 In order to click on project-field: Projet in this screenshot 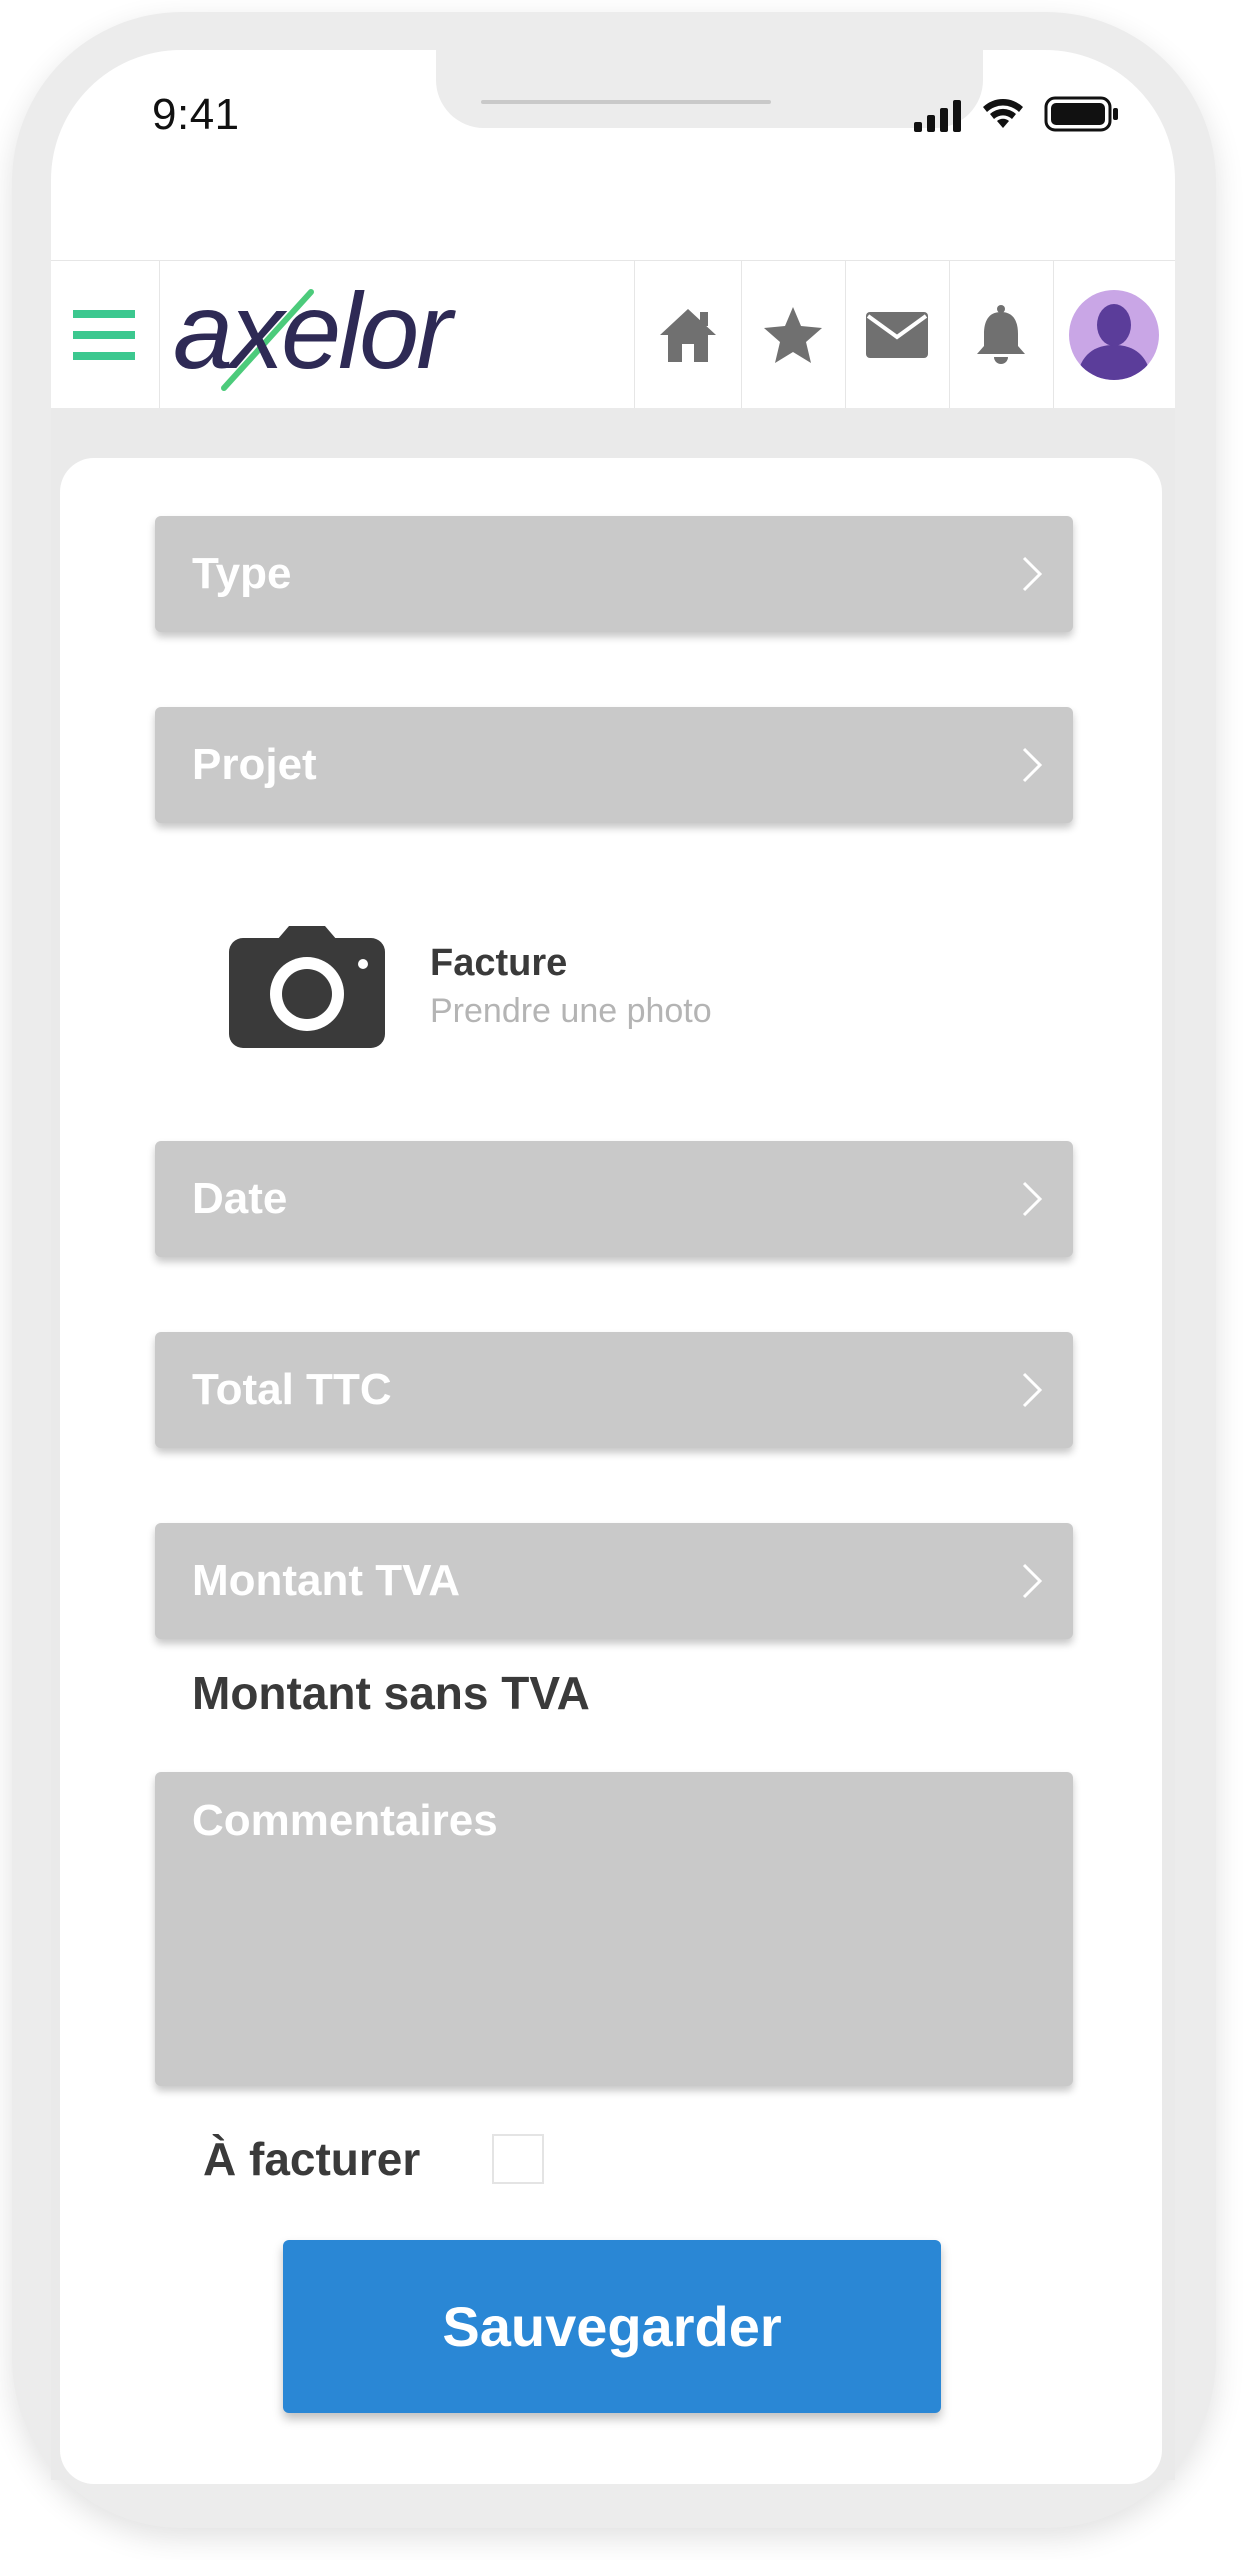, I will do `click(614, 765)`.